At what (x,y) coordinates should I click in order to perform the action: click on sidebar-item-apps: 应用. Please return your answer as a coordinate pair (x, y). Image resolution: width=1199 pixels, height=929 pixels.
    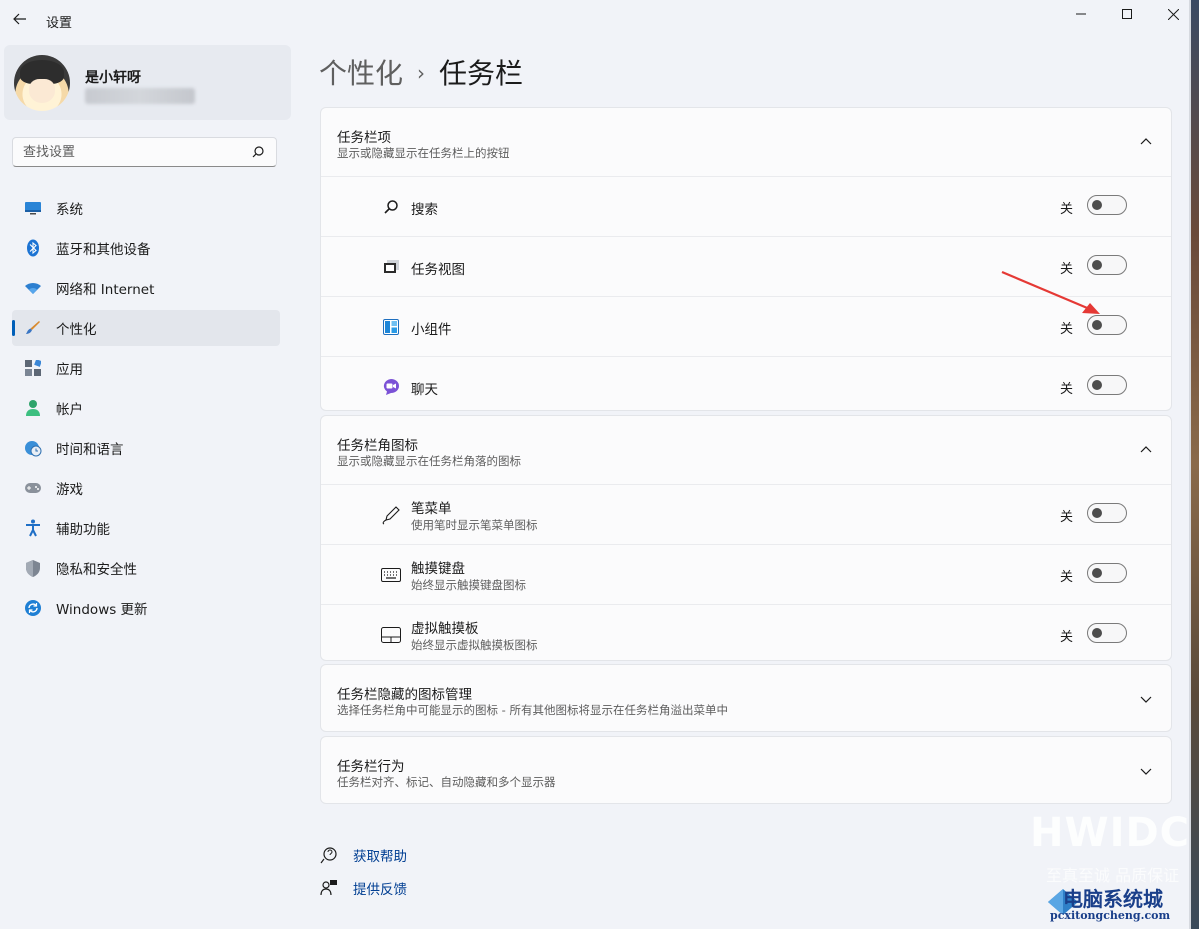
    Looking at the image, I should click on (146, 368).